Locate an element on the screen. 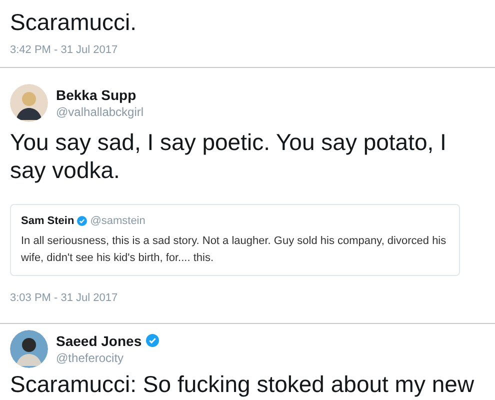 This screenshot has height=400, width=495. tweet-timestamp: 3:42 PM - 31 Jul 2017 is located at coordinates (64, 50).